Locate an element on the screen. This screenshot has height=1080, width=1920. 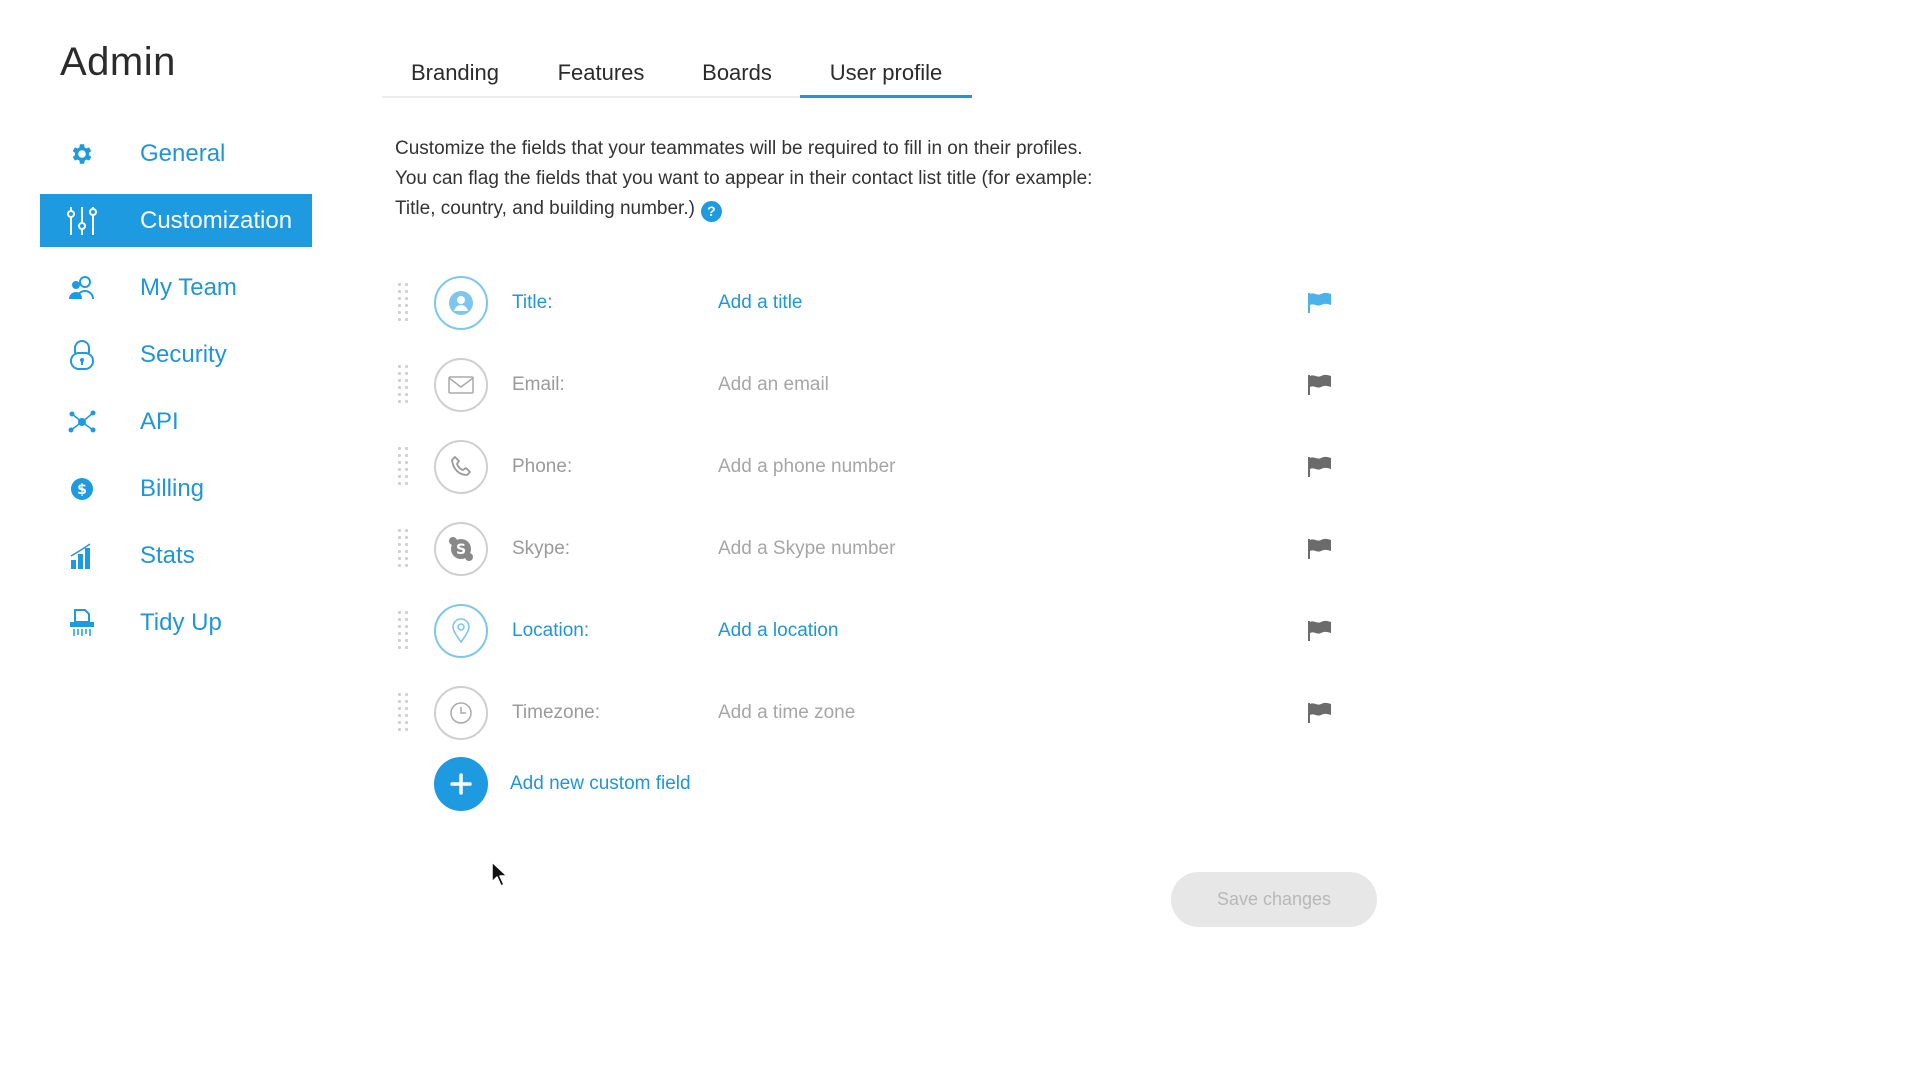
skype-input: Add a Skype number is located at coordinates (806, 549).